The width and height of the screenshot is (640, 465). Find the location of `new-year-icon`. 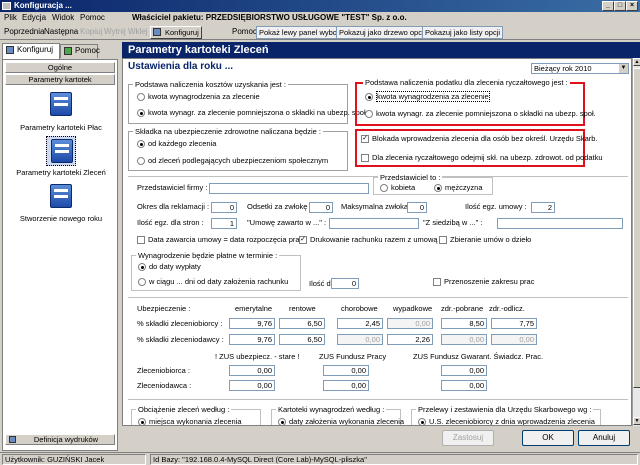

new-year-icon is located at coordinates (61, 197).